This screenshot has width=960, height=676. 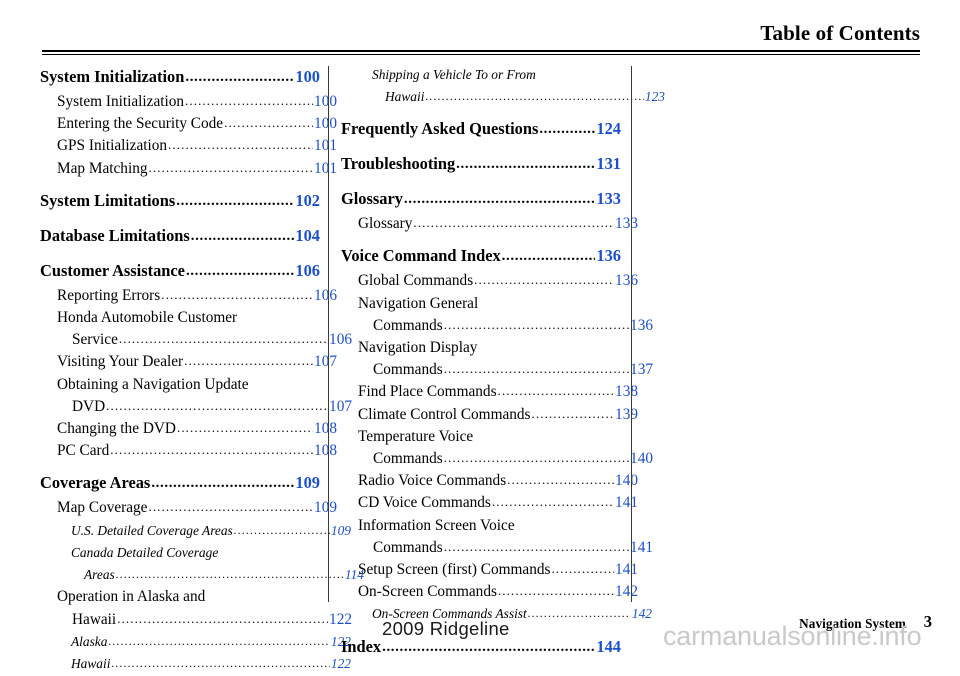 What do you see at coordinates (112, 270) in the screenshot?
I see `toc-entry-label: Customer Assistance` at bounding box center [112, 270].